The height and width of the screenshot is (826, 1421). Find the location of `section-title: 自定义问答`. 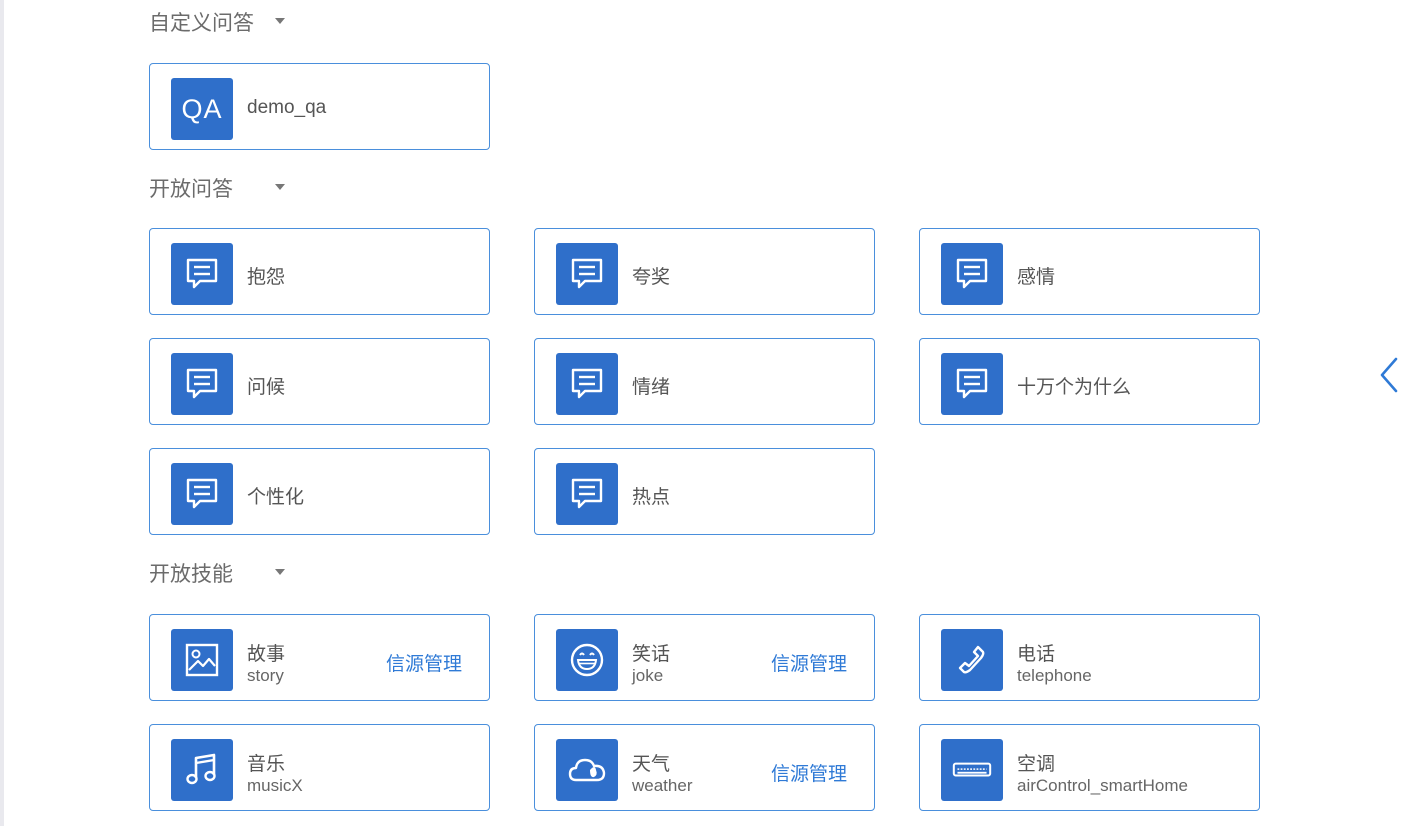

section-title: 自定义问答 is located at coordinates (201, 23).